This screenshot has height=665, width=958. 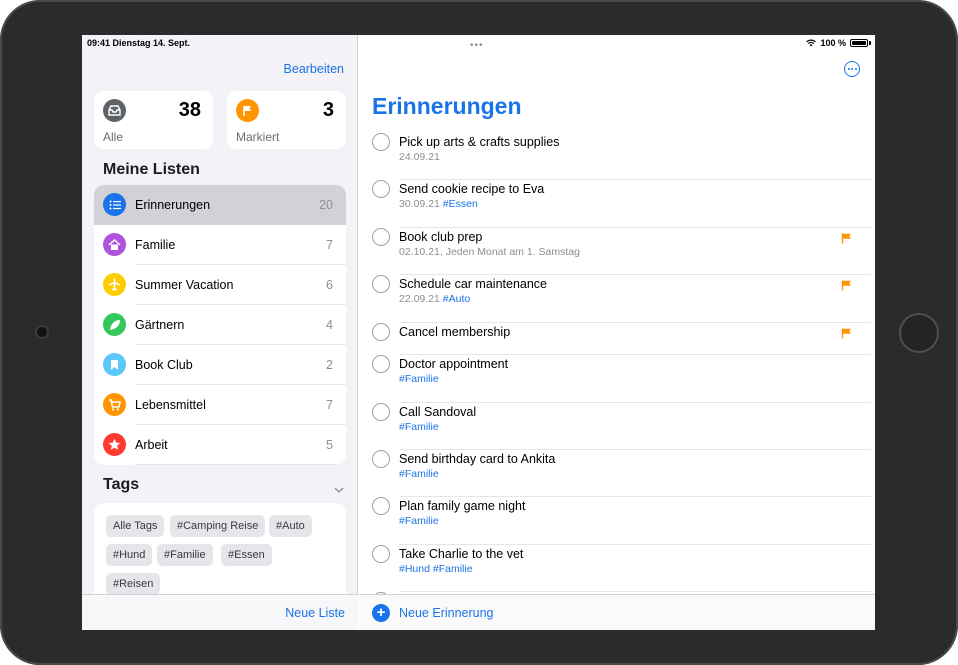 I want to click on reminder-title: Pick up arts & crafts supplies, so click(x=479, y=142).